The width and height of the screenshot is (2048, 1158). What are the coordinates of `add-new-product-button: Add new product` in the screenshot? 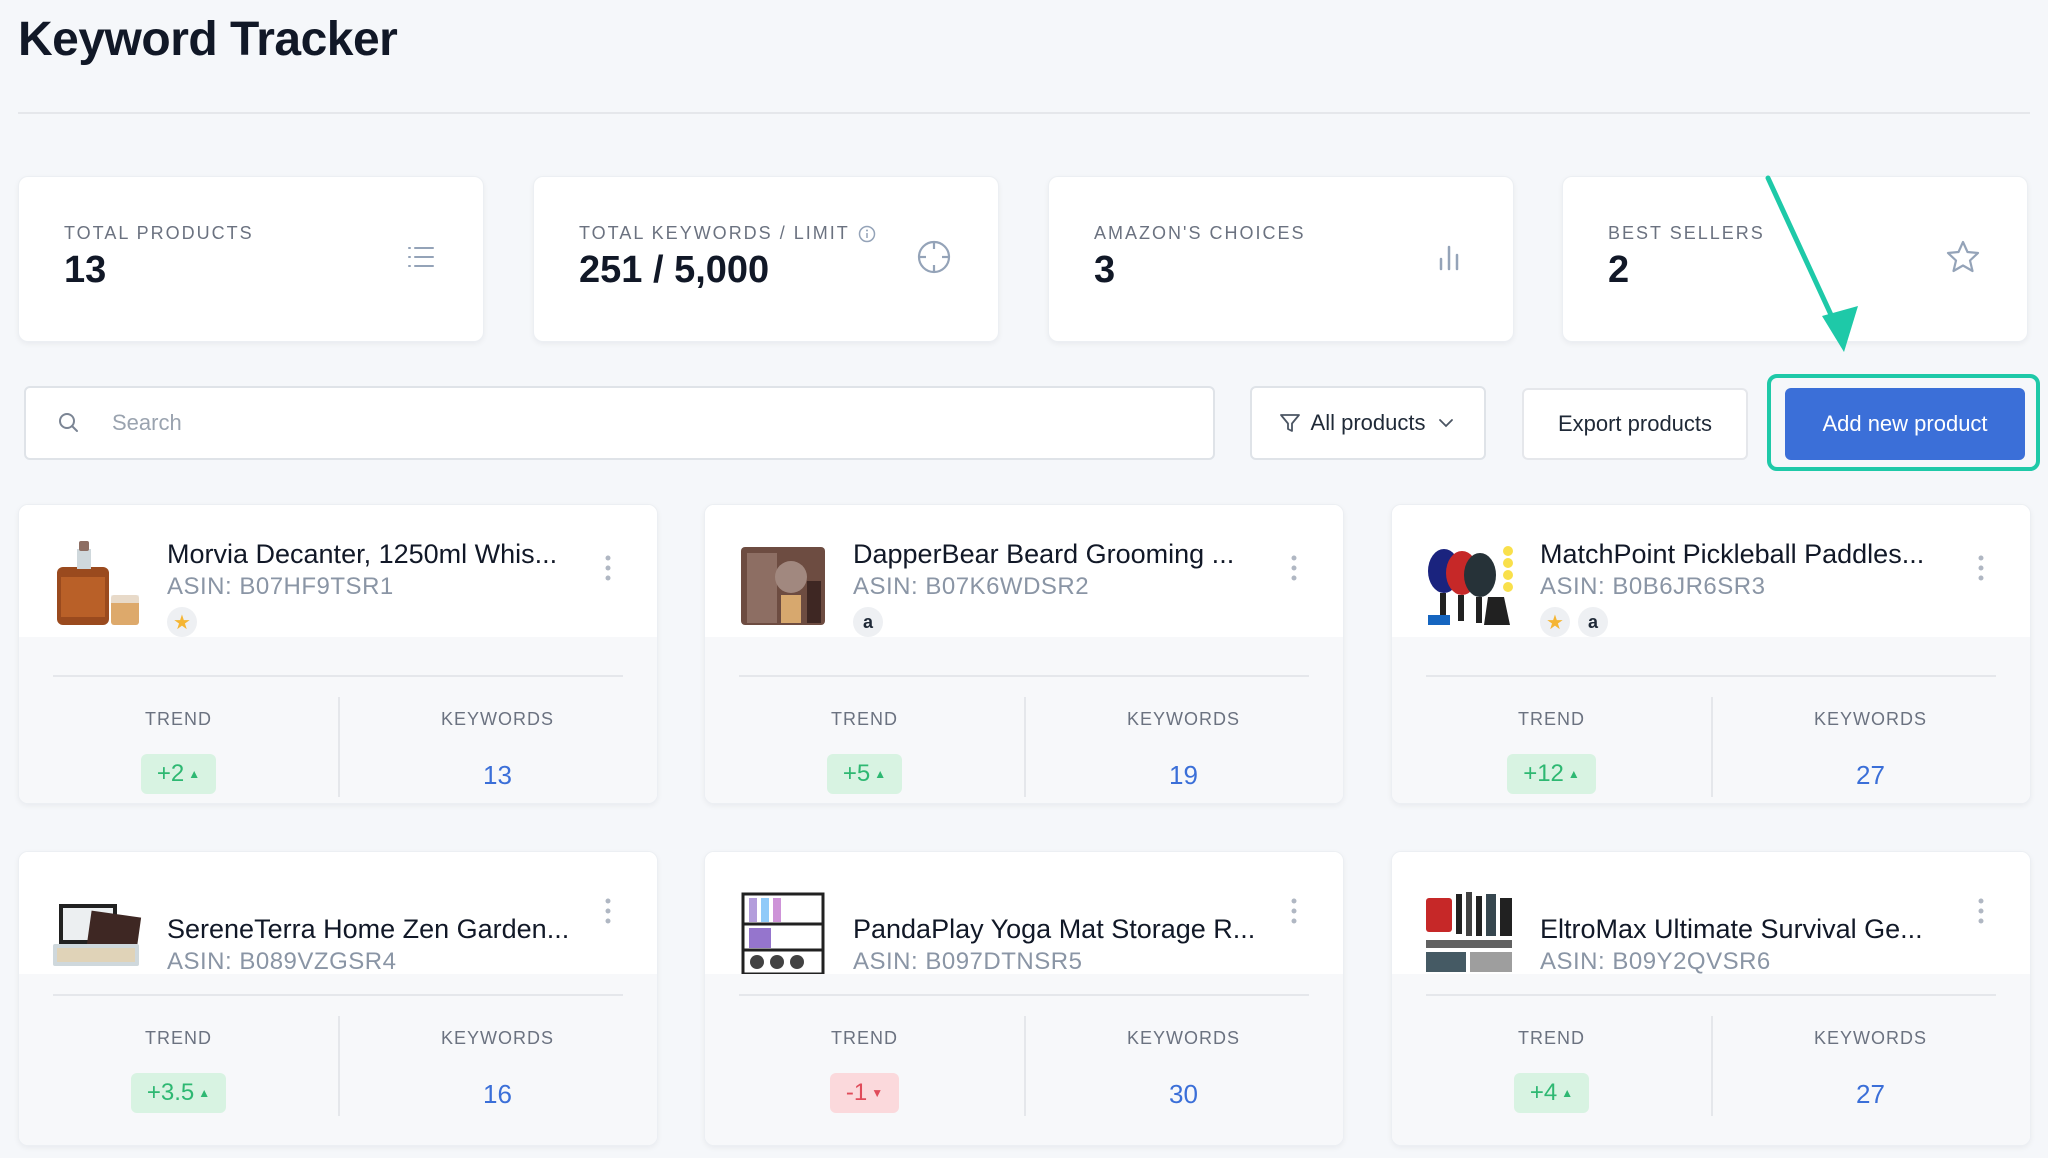 It's located at (1905, 424).